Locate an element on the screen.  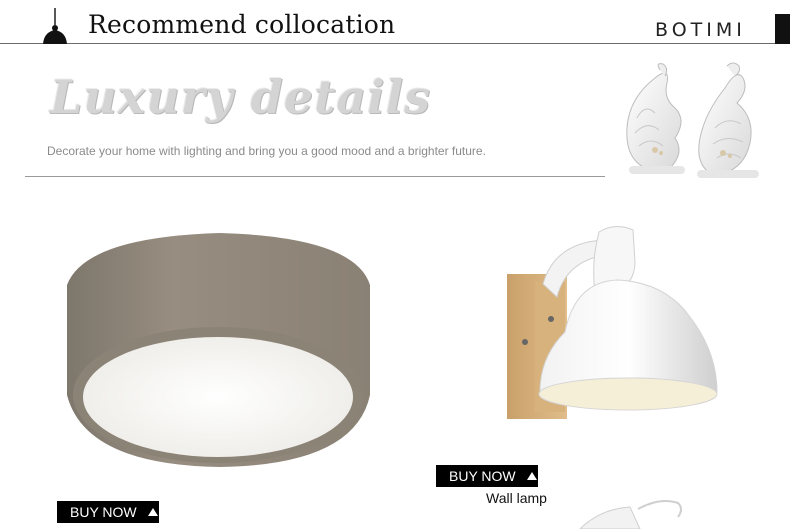
wall-lamp-image is located at coordinates (612, 322).